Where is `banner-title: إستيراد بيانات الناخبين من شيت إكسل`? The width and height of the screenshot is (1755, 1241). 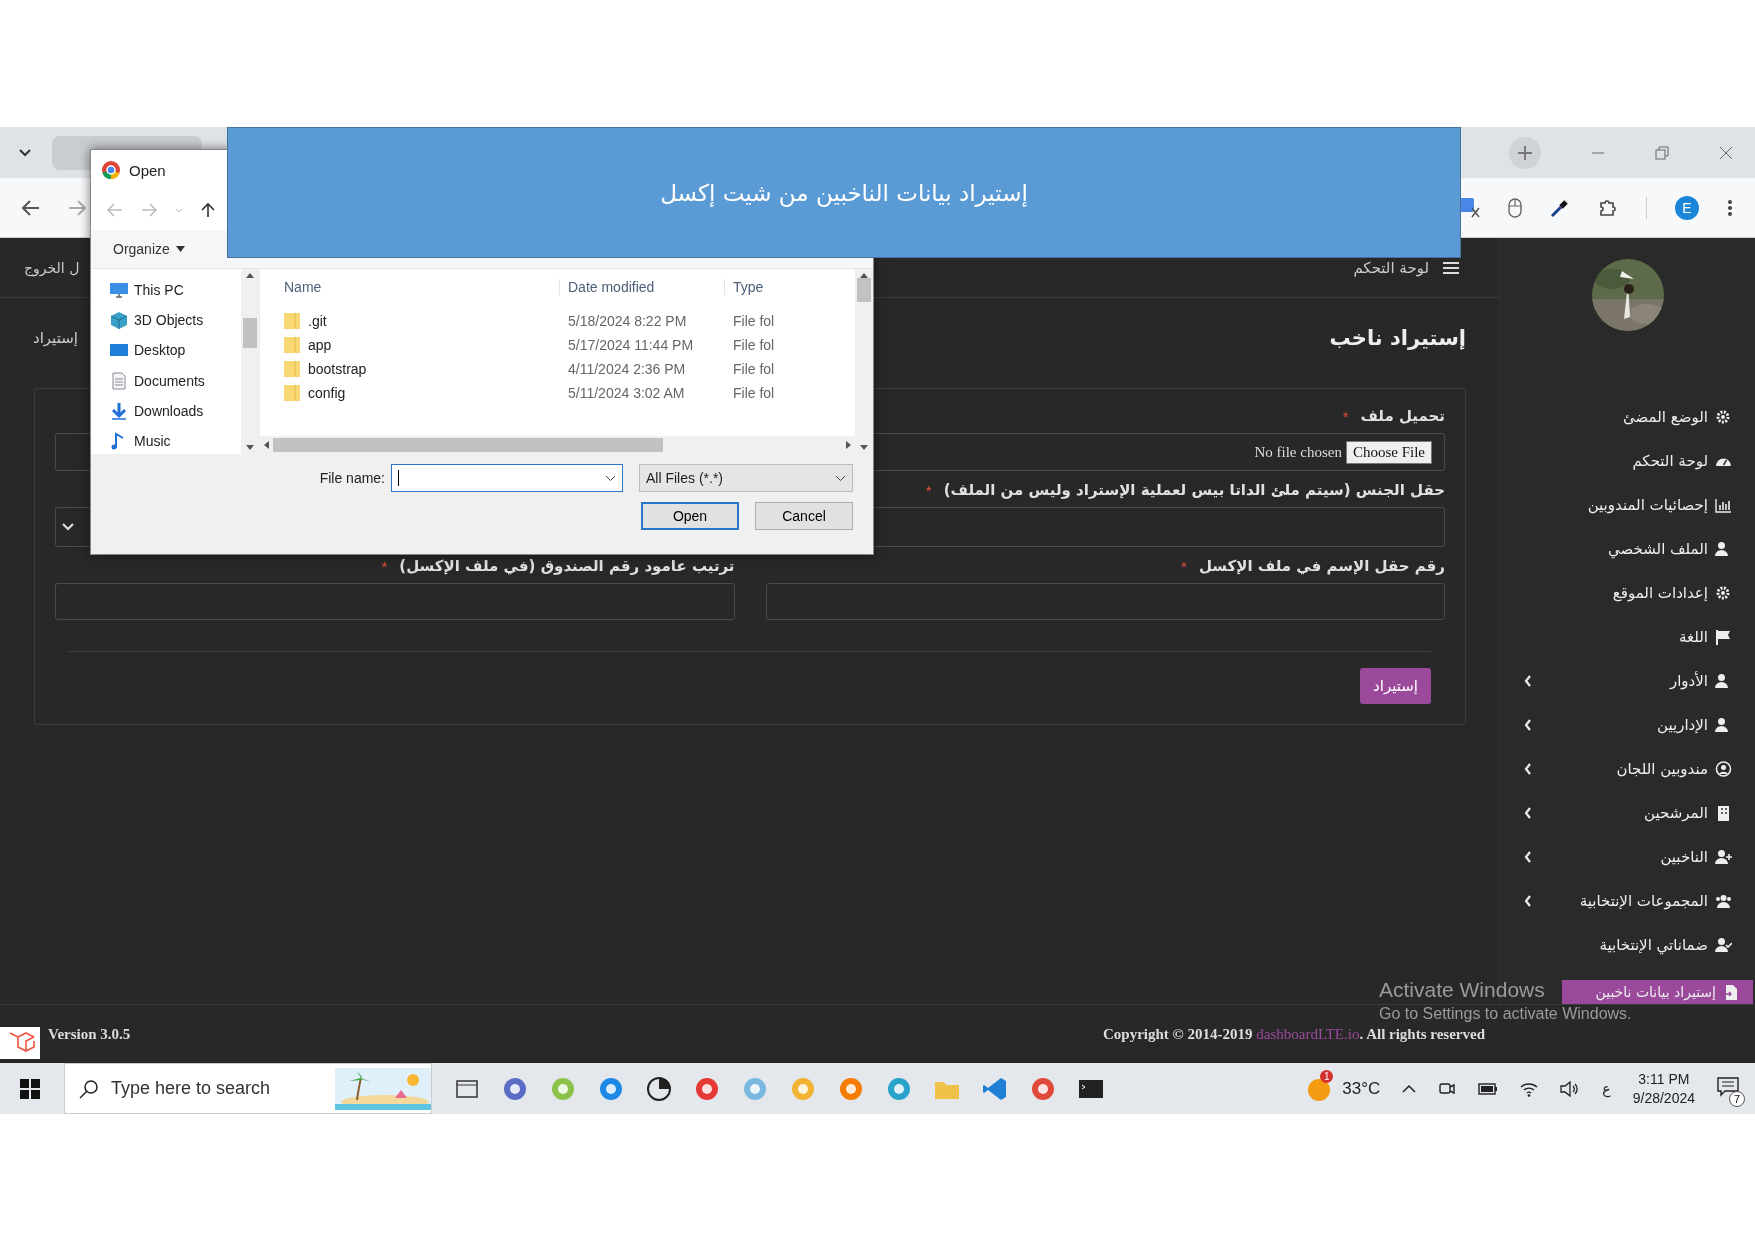
banner-title: إستيراد بيانات الناخبين من شيت إكسل is located at coordinates (844, 192).